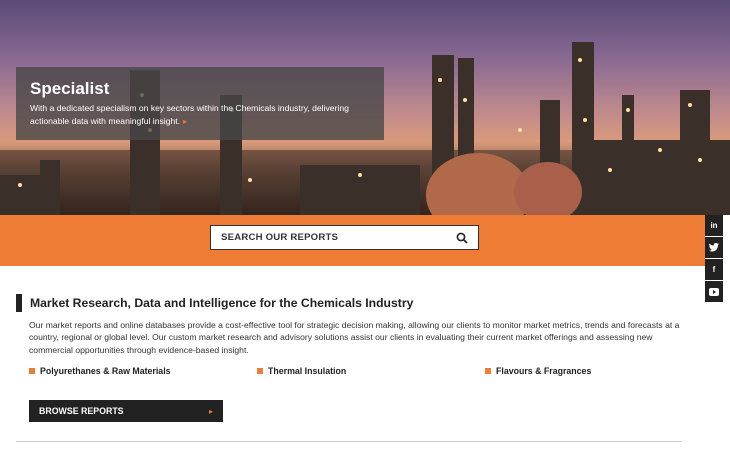 The image size is (730, 455). Describe the element at coordinates (714, 291) in the screenshot. I see `youtube-icon` at that location.